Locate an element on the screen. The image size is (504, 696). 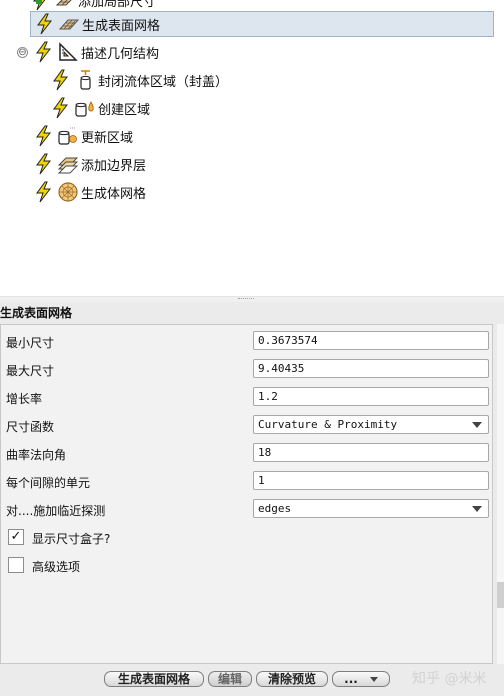
tree-node-update-regions: 更新区域 is located at coordinates (83, 136).